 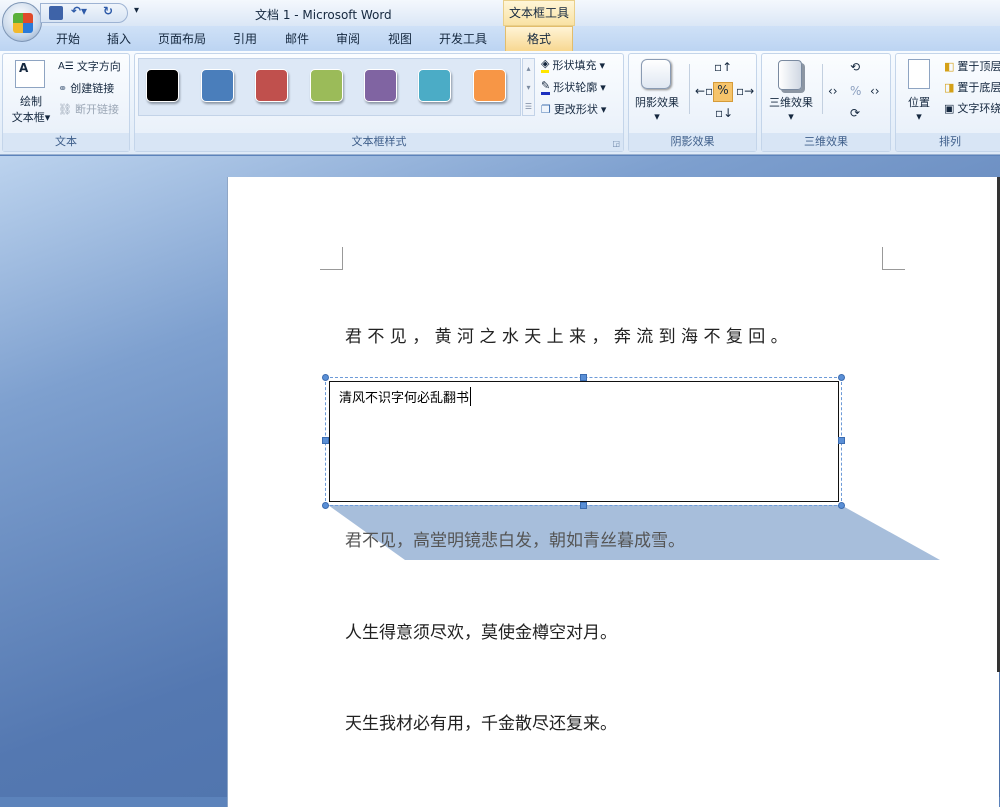 I want to click on resize-handle-l, so click(x=325, y=440).